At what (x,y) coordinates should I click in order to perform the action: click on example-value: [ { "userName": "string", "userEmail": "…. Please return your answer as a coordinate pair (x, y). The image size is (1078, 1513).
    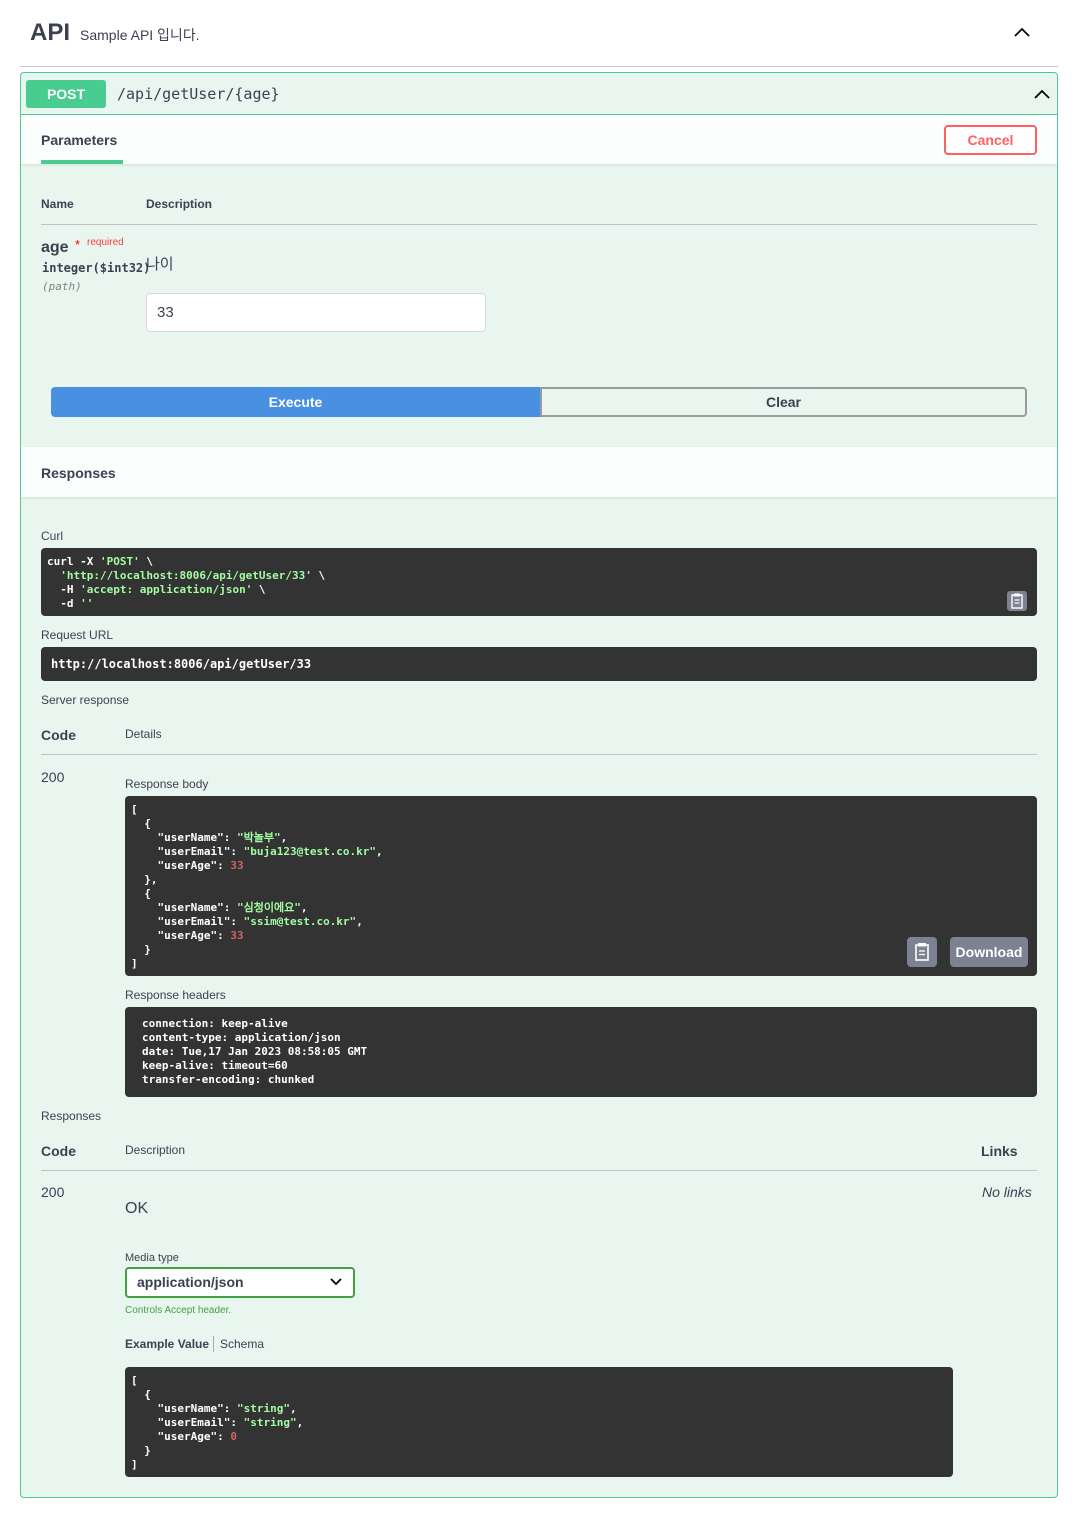
    Looking at the image, I should click on (539, 1422).